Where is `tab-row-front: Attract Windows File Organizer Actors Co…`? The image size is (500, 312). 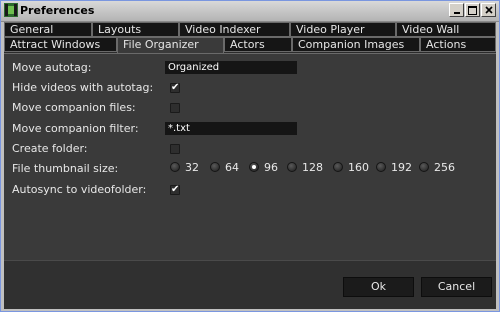 tab-row-front: Attract Windows File Organizer Actors Co… is located at coordinates (250, 45).